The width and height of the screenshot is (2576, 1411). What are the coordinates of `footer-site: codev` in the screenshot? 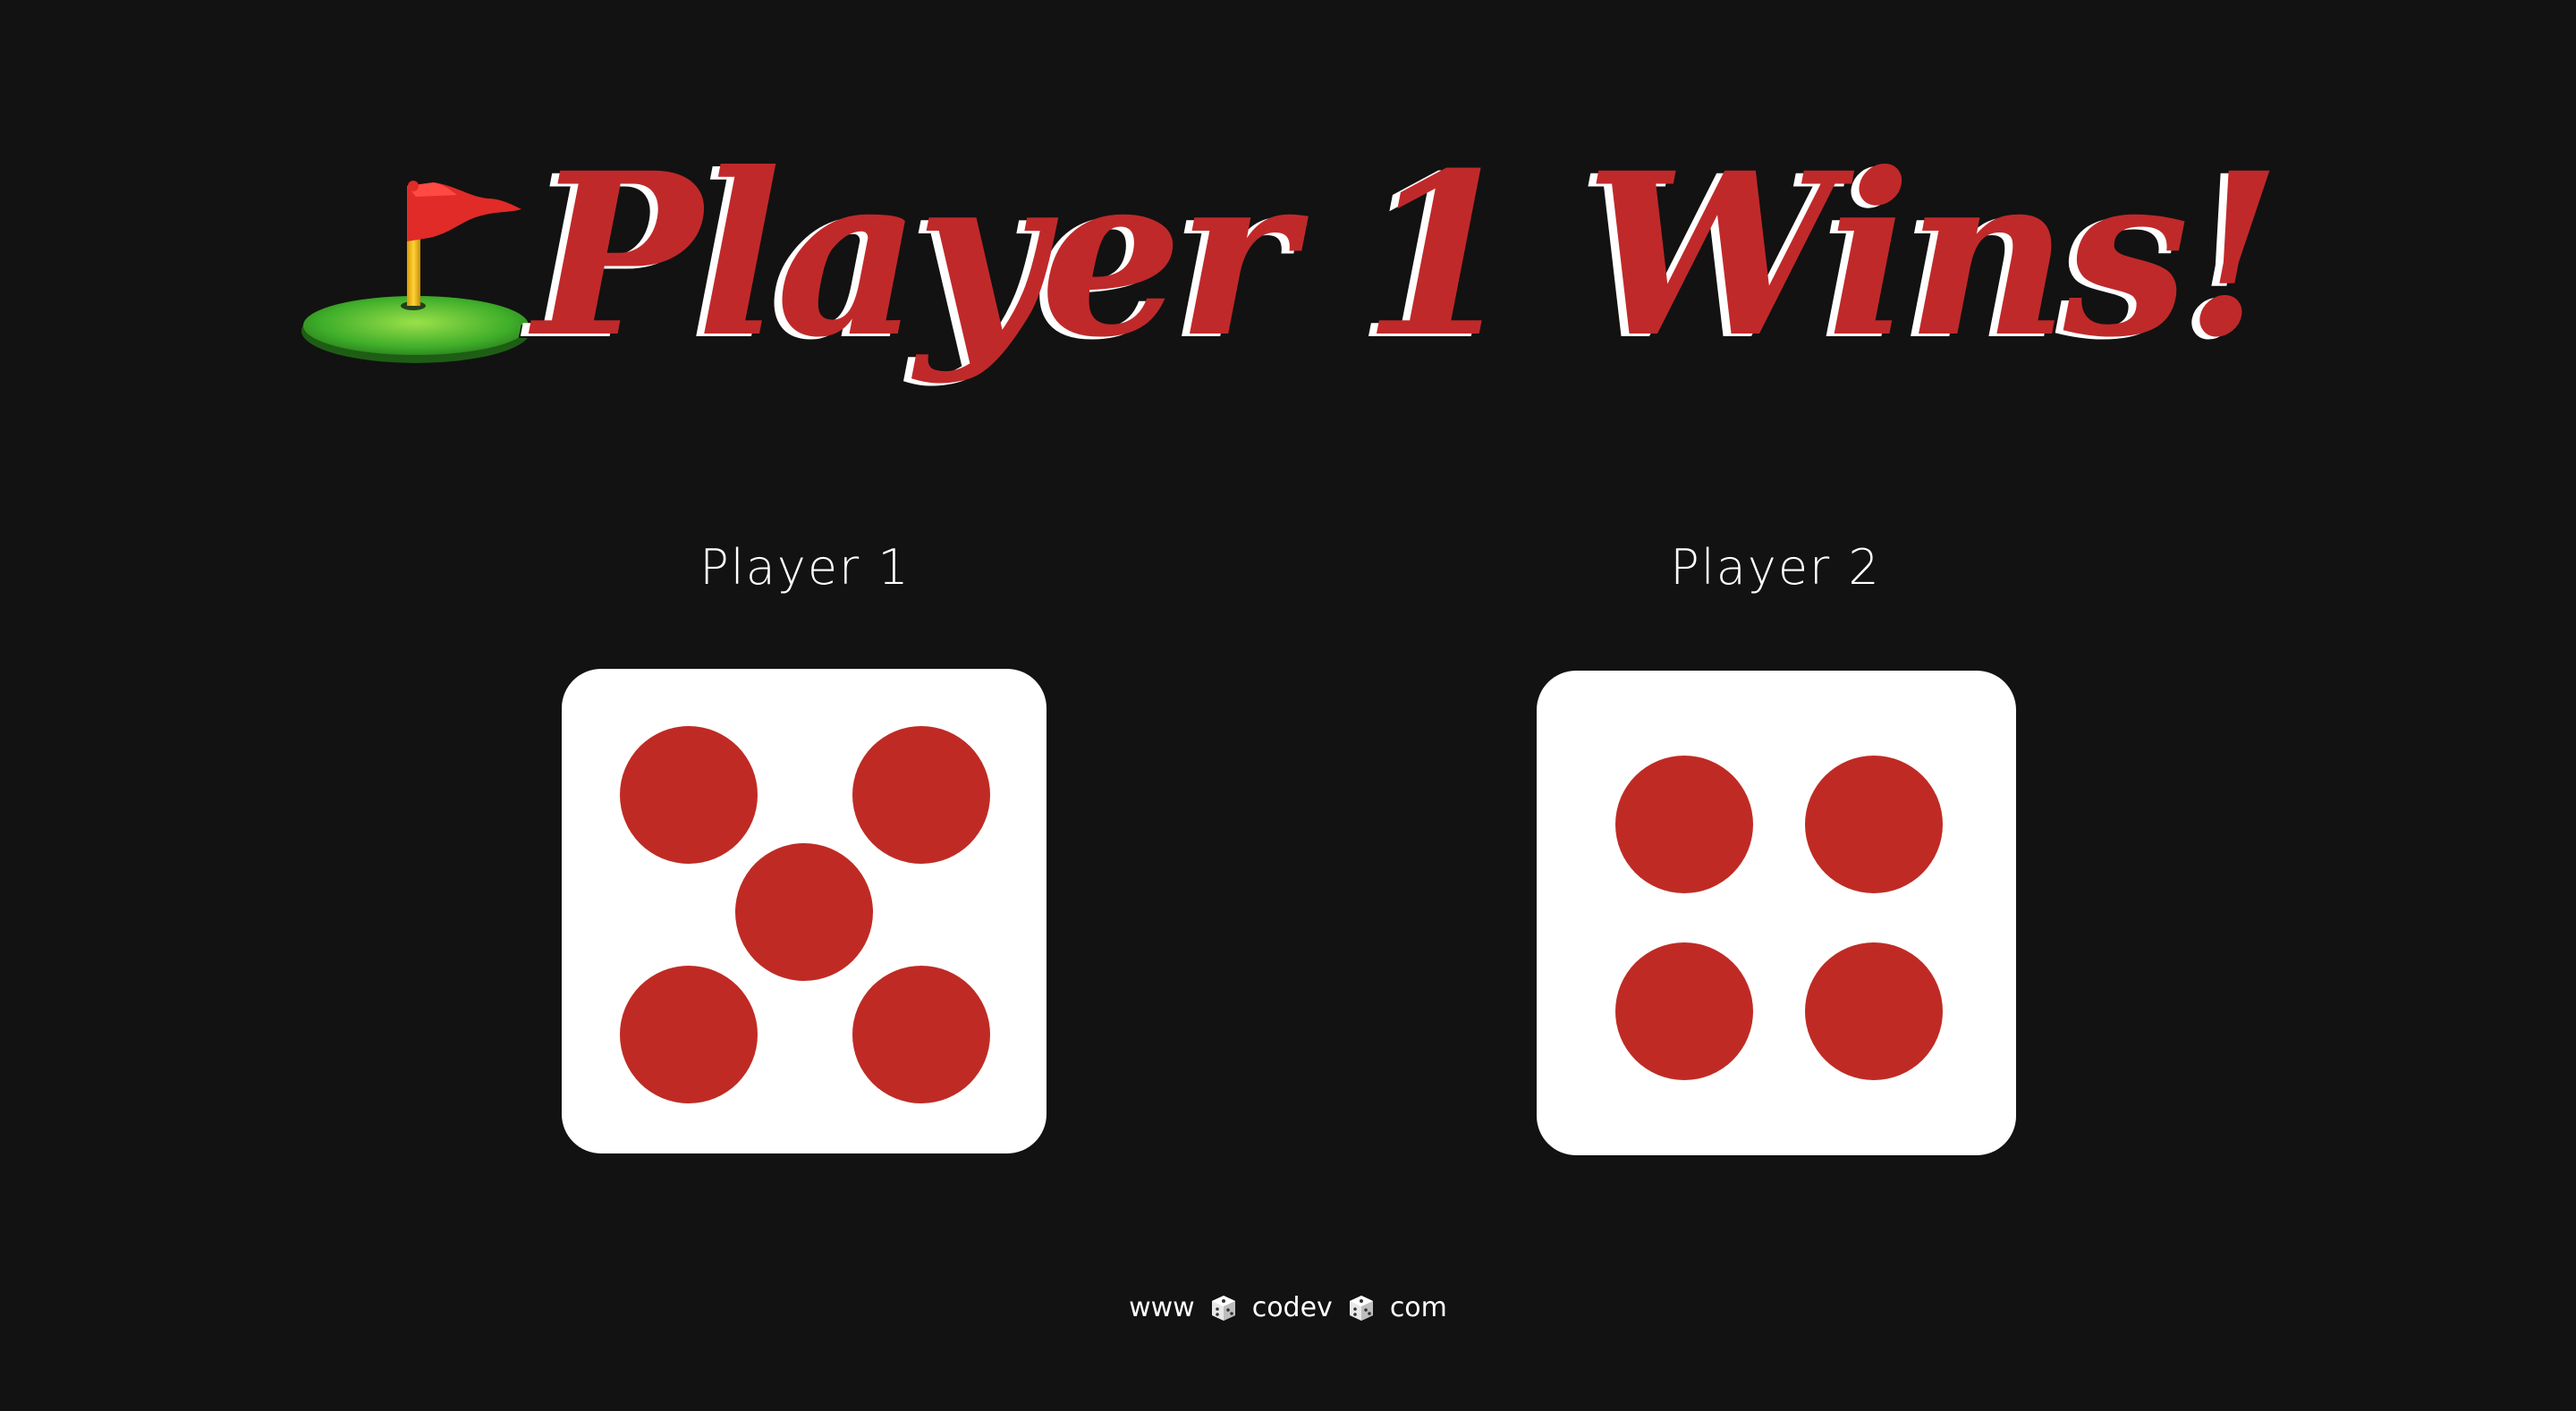 It's located at (1292, 1308).